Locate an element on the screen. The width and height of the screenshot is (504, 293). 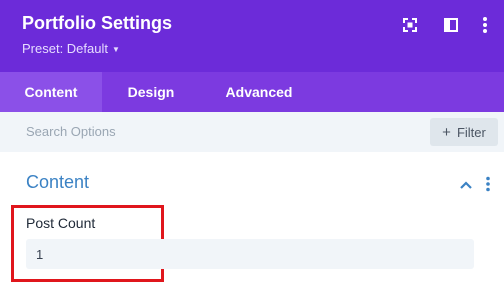
tab-content: Content is located at coordinates (51, 92).